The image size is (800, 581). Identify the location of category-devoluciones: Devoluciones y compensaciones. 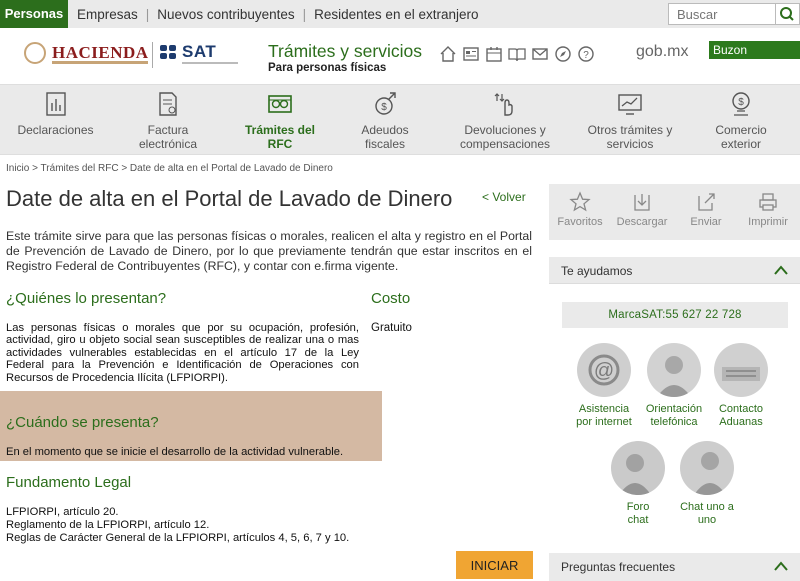
(505, 120).